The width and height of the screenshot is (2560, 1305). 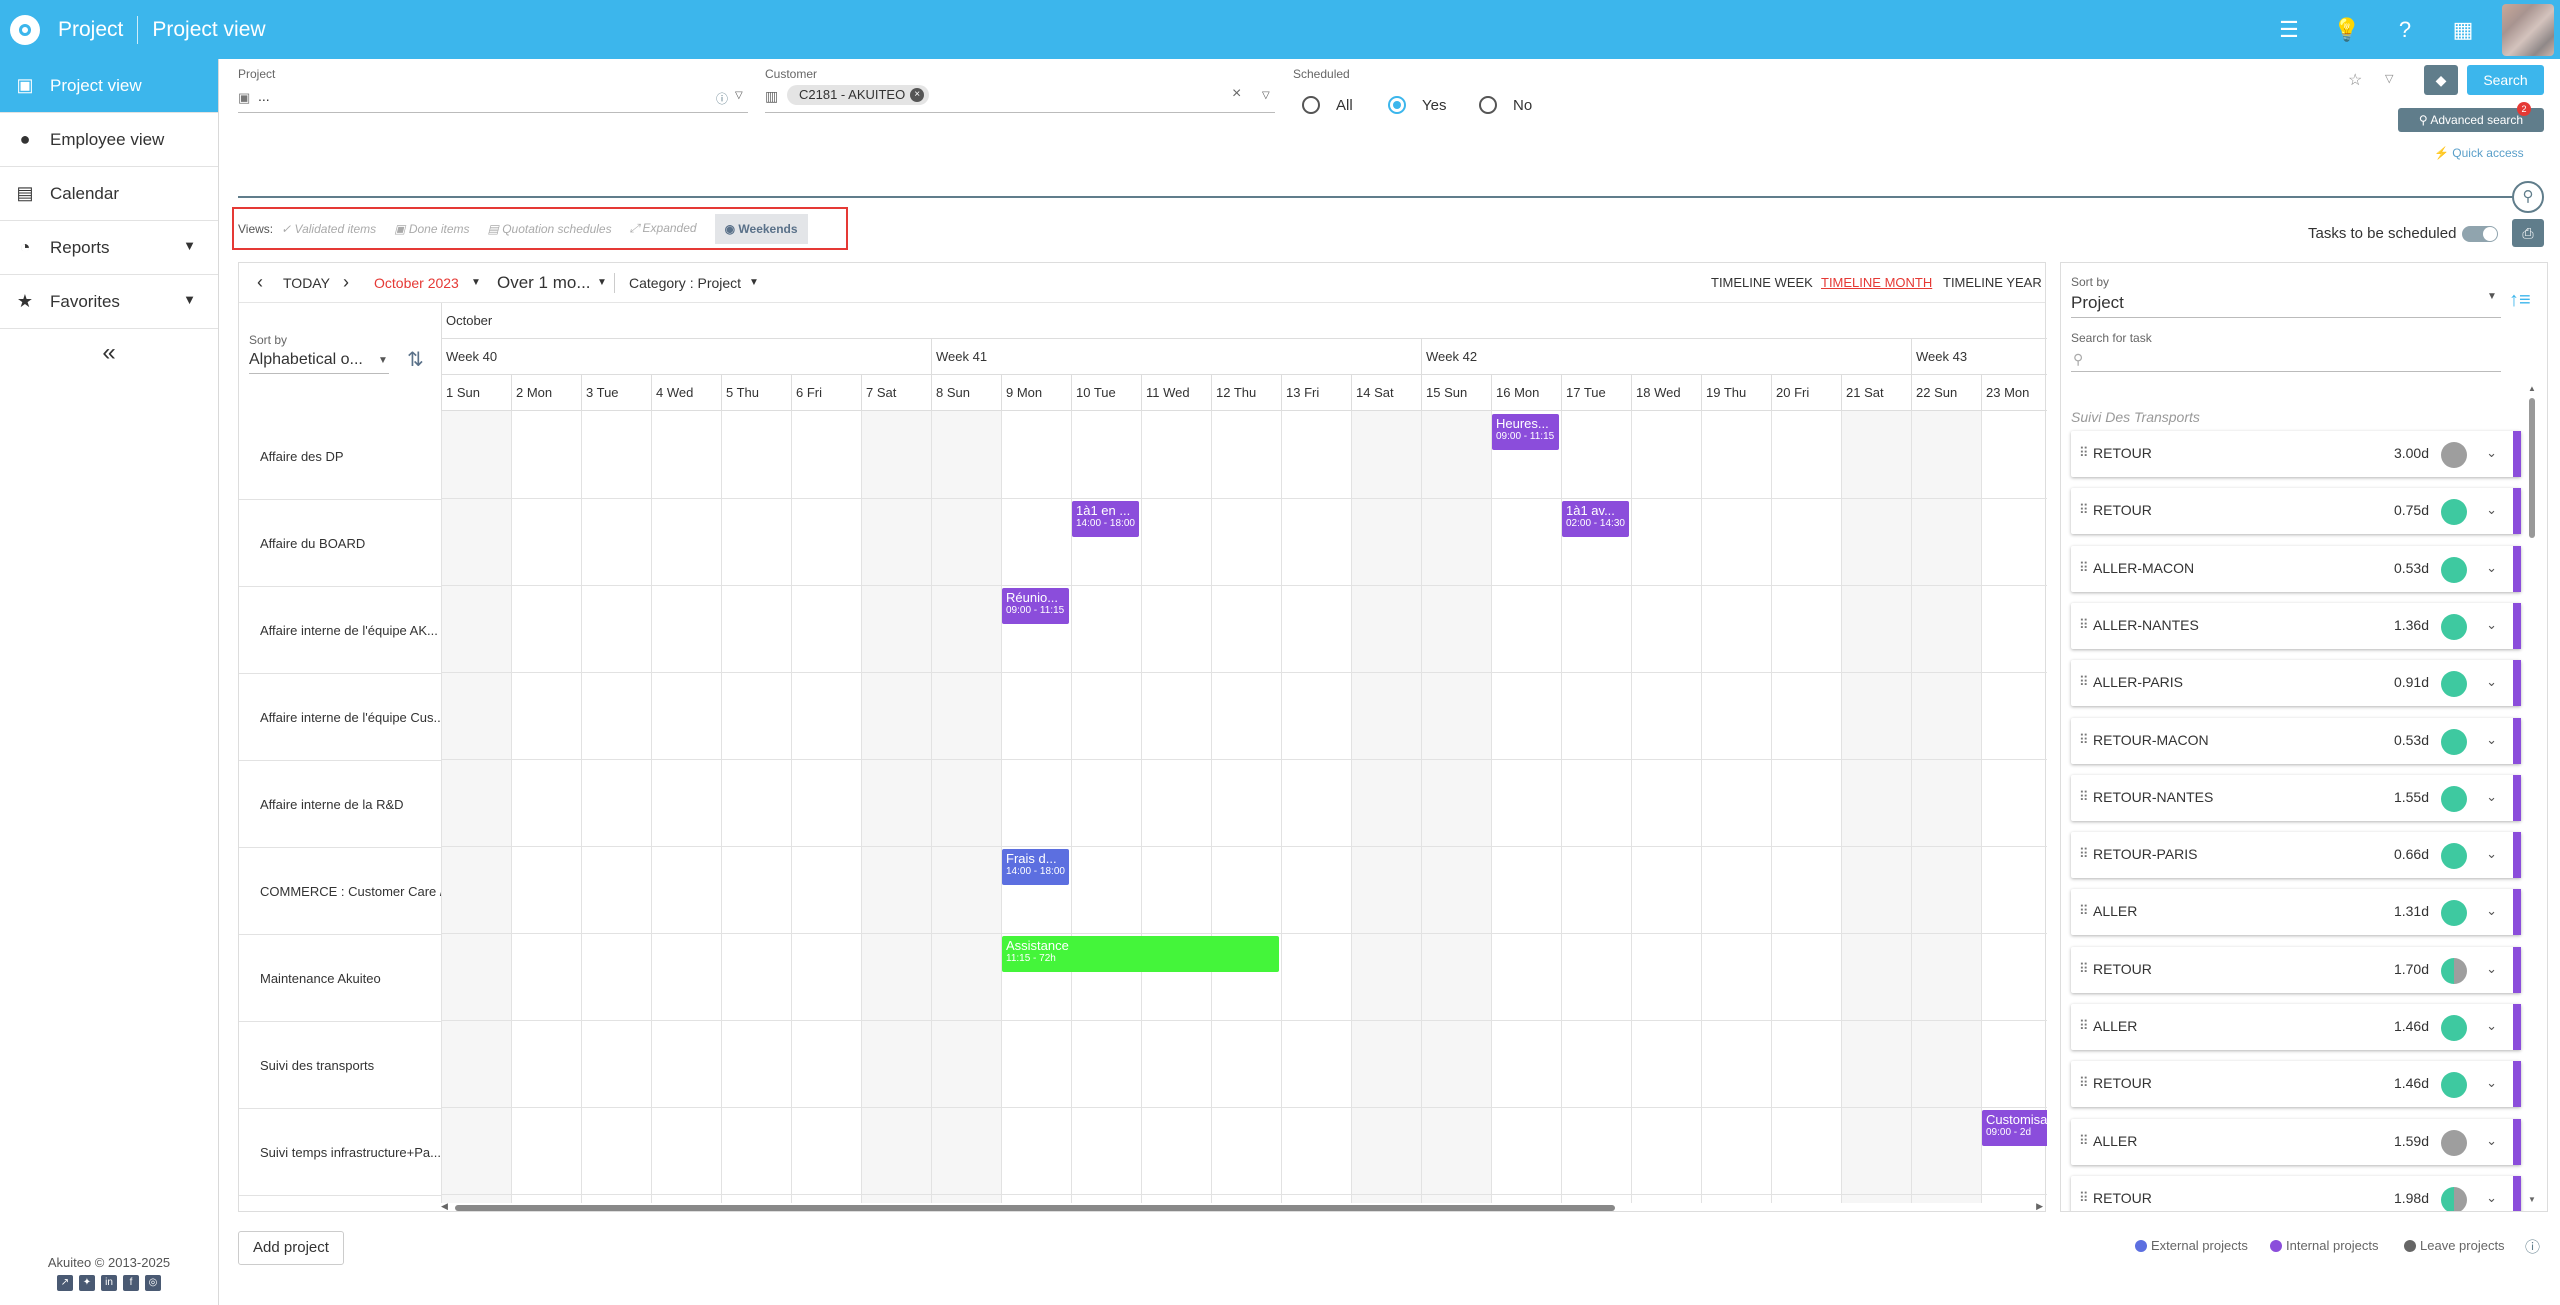 What do you see at coordinates (416, 283) in the screenshot?
I see `month-picker: October 2023` at bounding box center [416, 283].